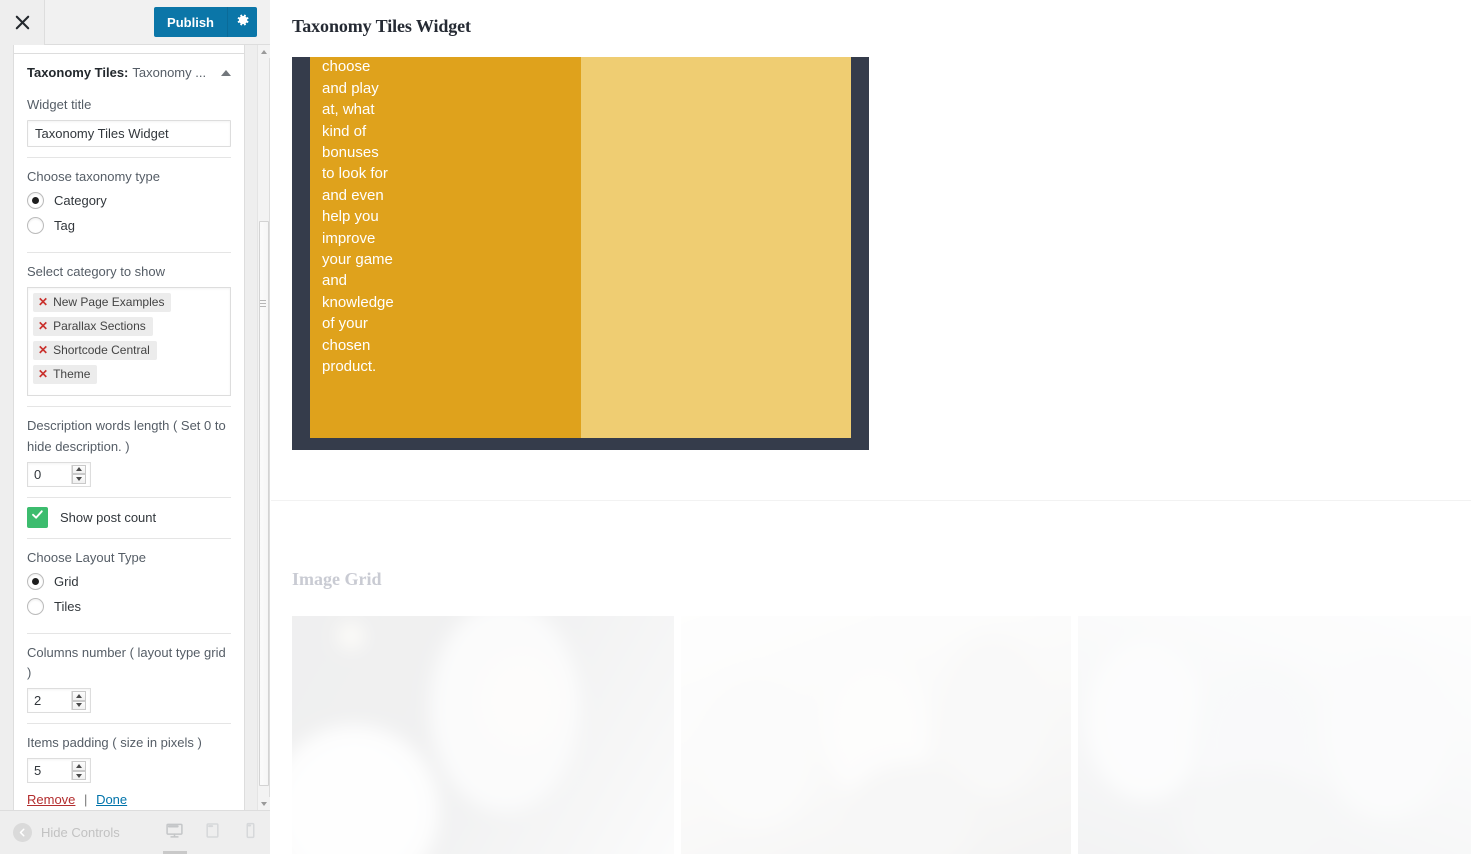 This screenshot has width=1471, height=854. I want to click on gear-icon, so click(243, 22).